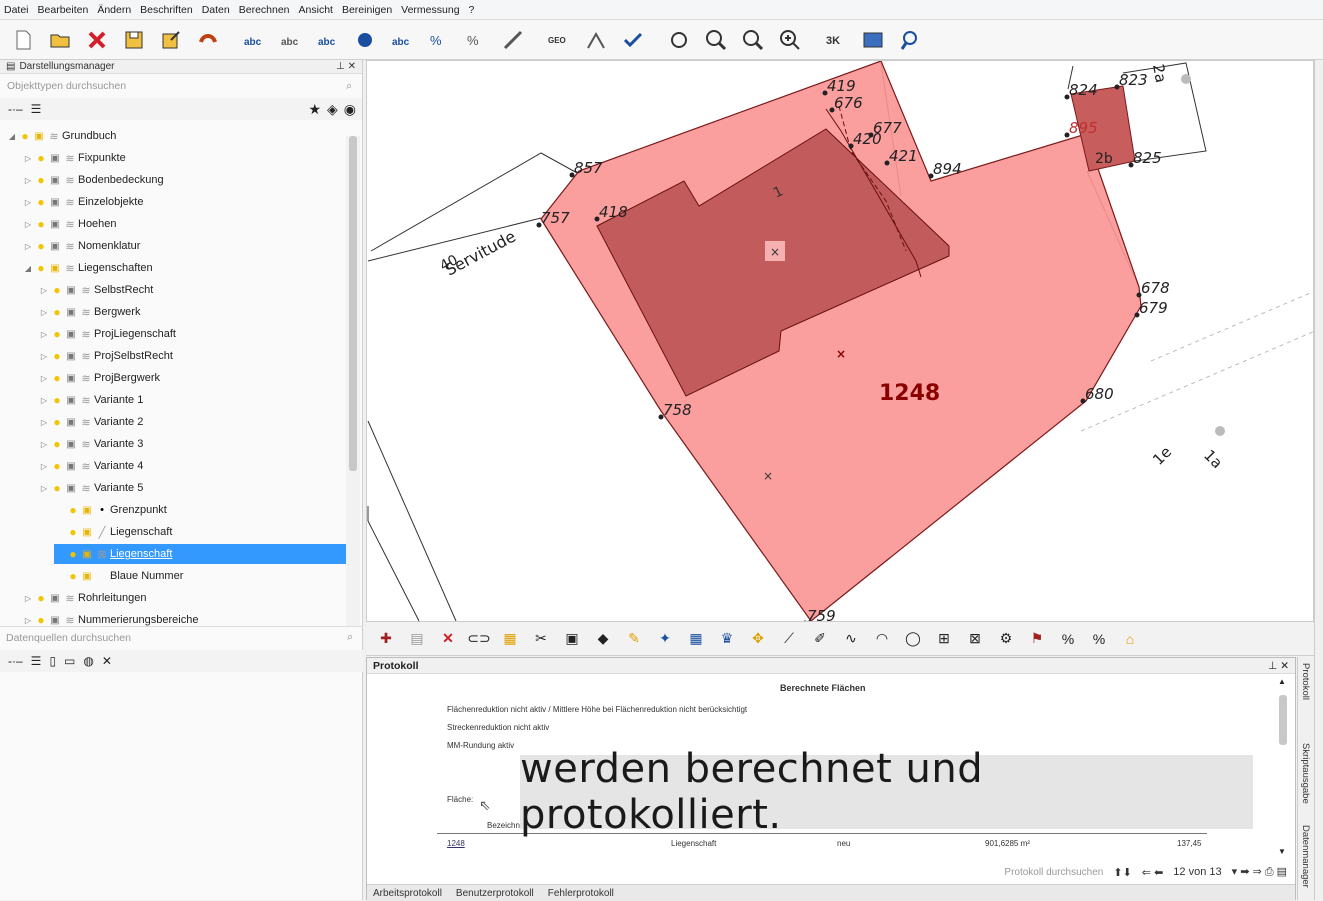 This screenshot has width=1323, height=901. Describe the element at coordinates (836, 40) in the screenshot. I see `3d-view-icon: 3K` at that location.